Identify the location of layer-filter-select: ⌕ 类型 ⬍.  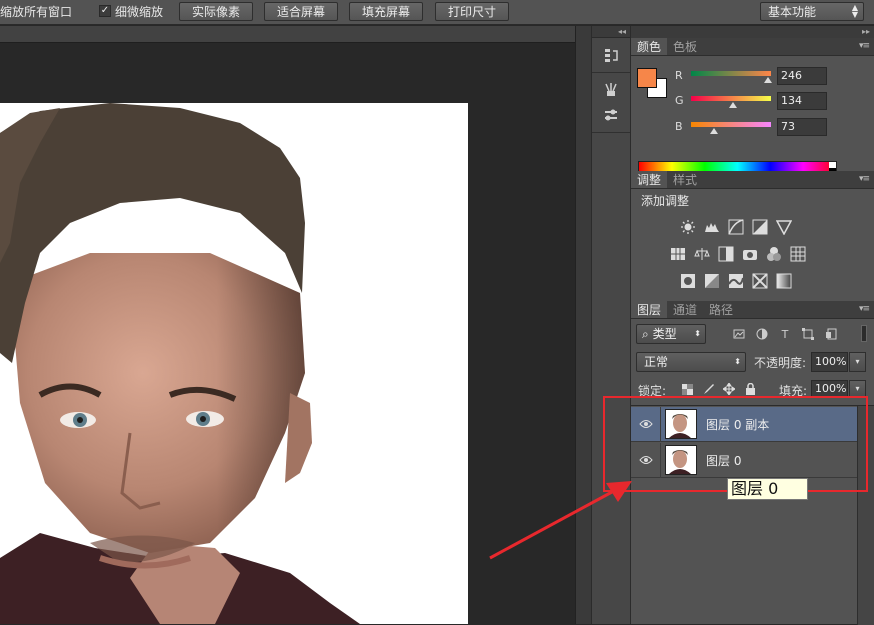
(671, 334).